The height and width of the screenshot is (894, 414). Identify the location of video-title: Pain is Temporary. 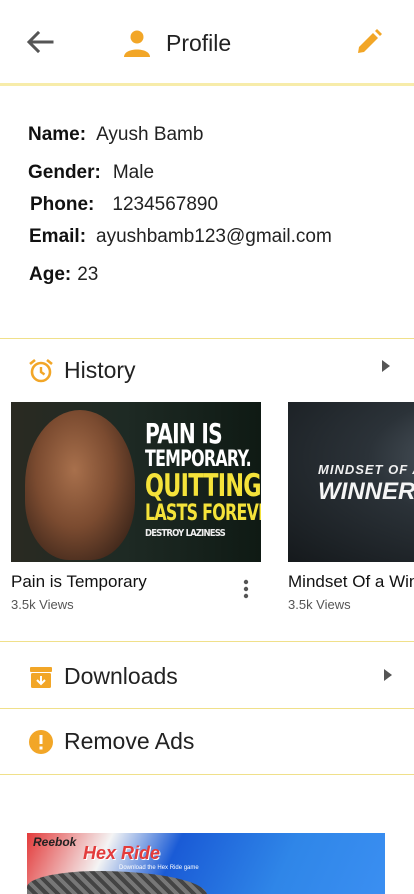
(79, 581).